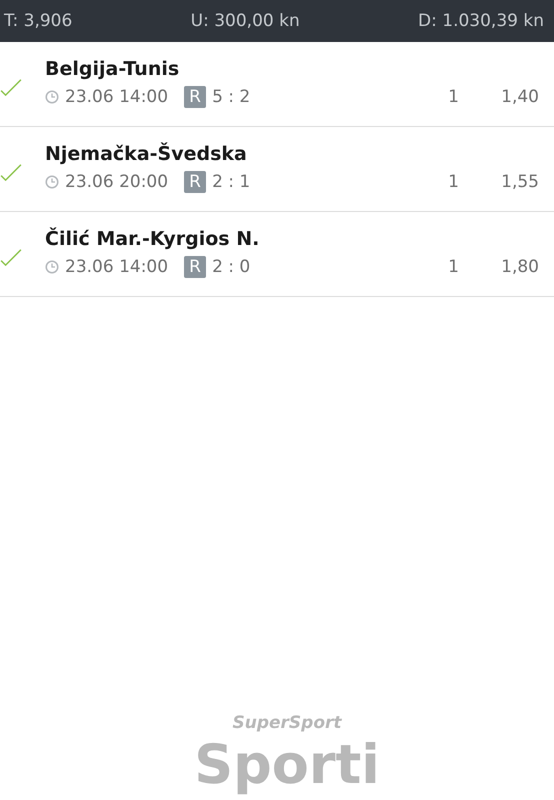  I want to click on match-name: Belgija-Tunis, so click(112, 69).